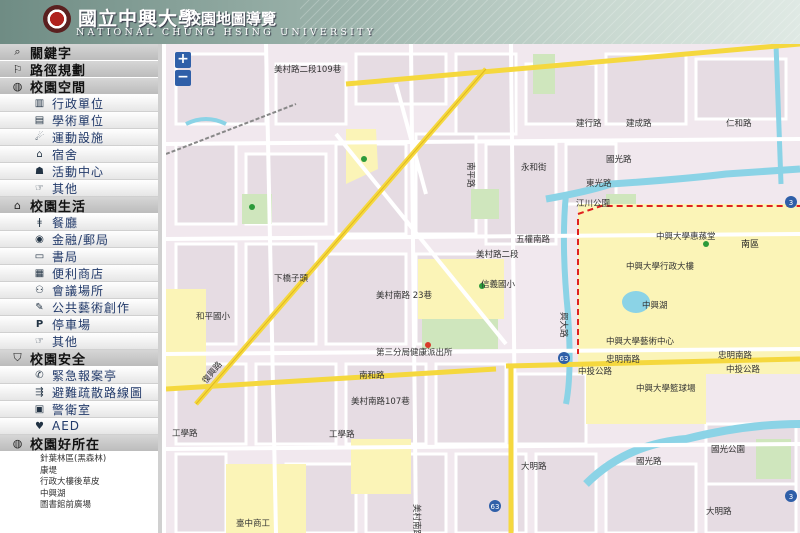 This screenshot has height=533, width=800. What do you see at coordinates (39, 409) in the screenshot?
I see `guard-icon: ▣` at bounding box center [39, 409].